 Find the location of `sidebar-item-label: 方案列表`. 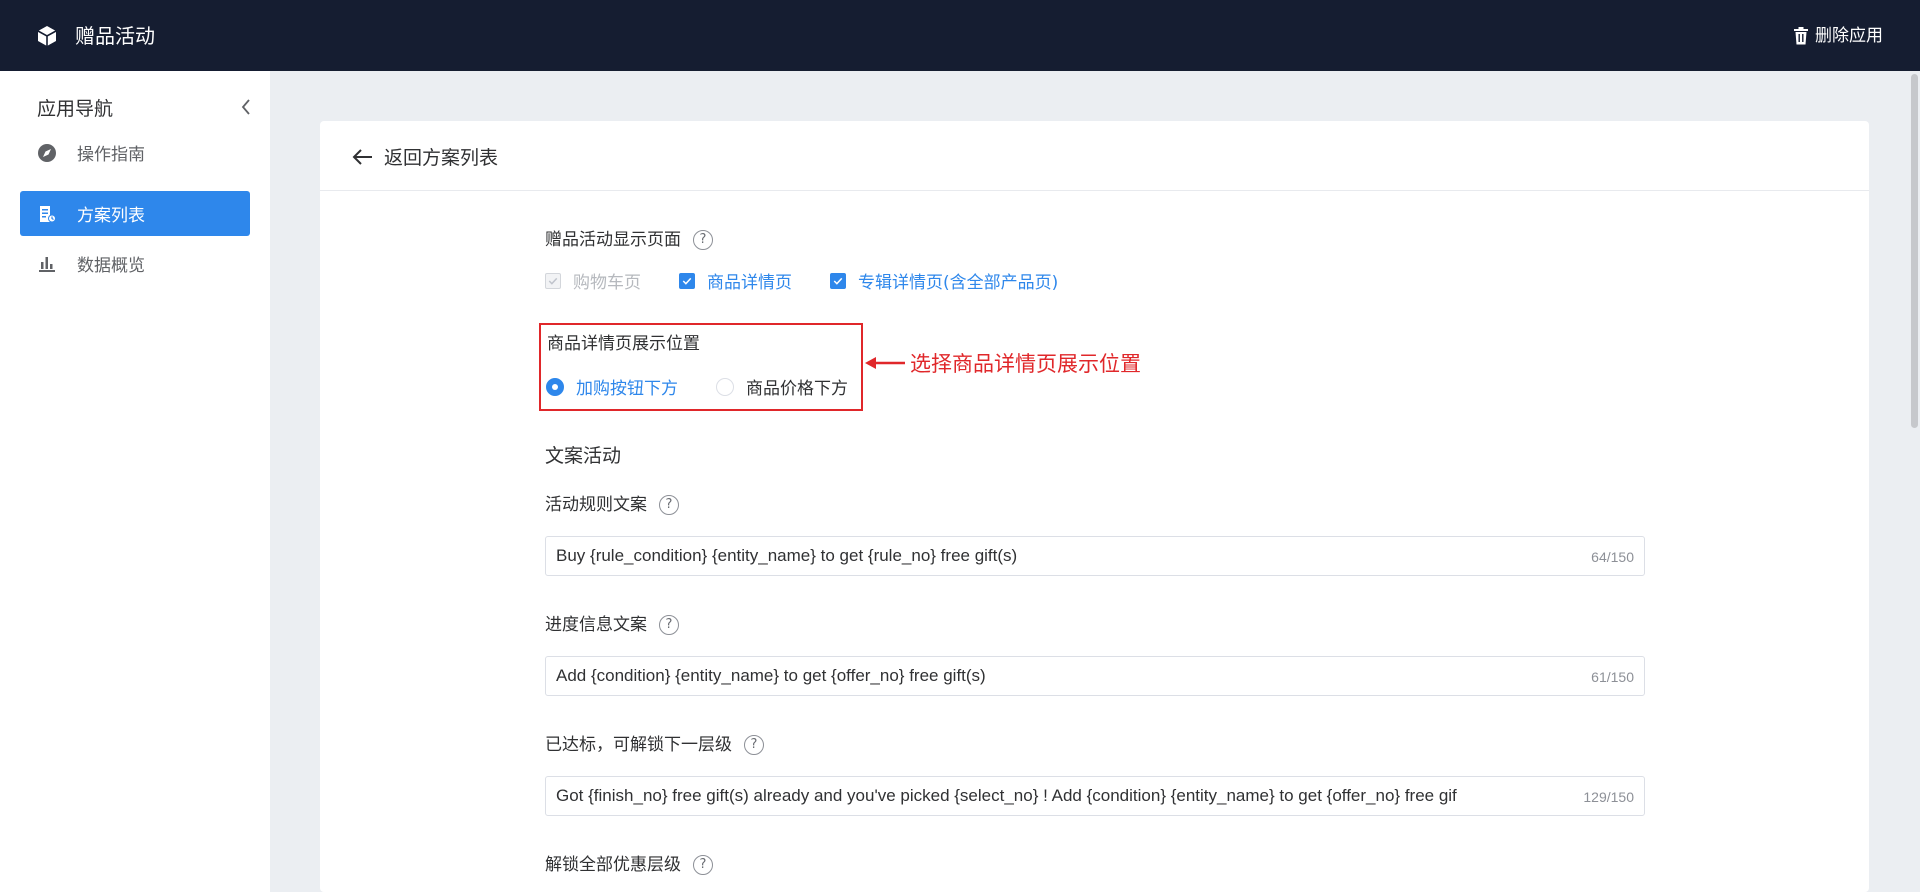

sidebar-item-label: 方案列表 is located at coordinates (111, 216).